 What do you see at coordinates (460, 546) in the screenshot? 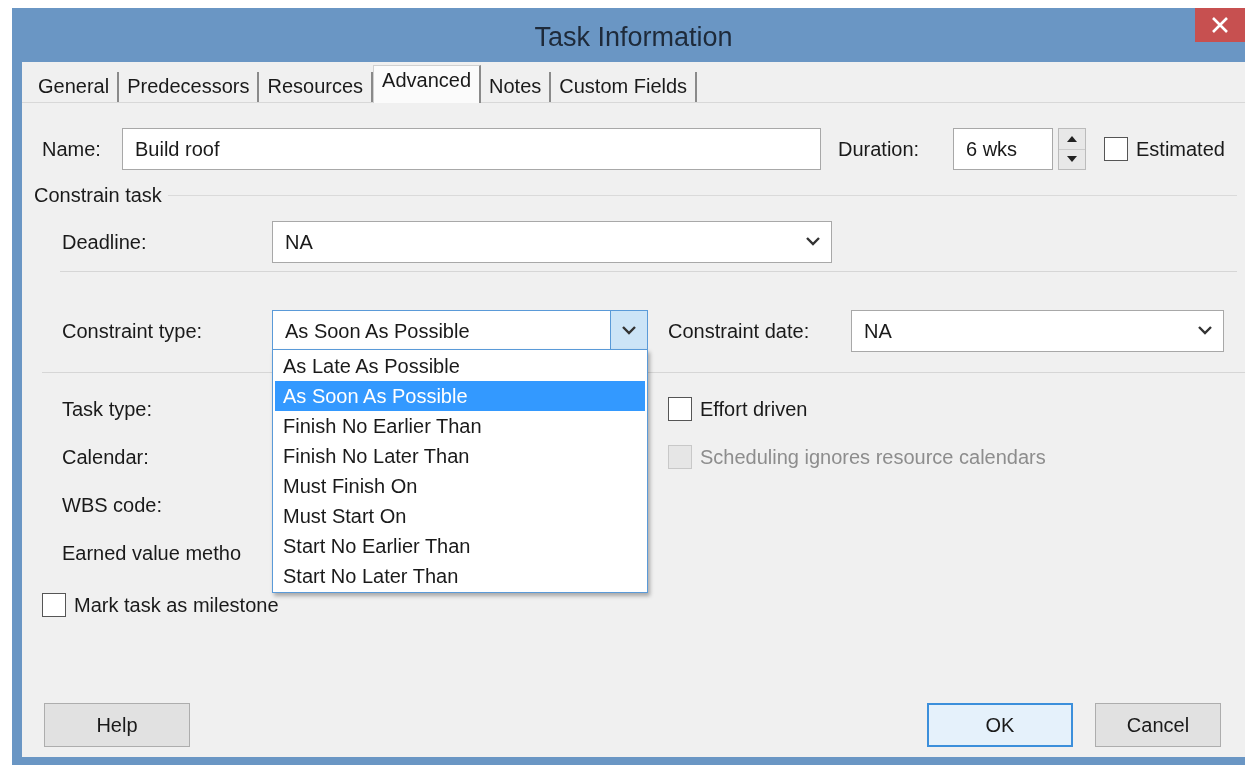
I see `dropdown-option: Start No Earlier Than` at bounding box center [460, 546].